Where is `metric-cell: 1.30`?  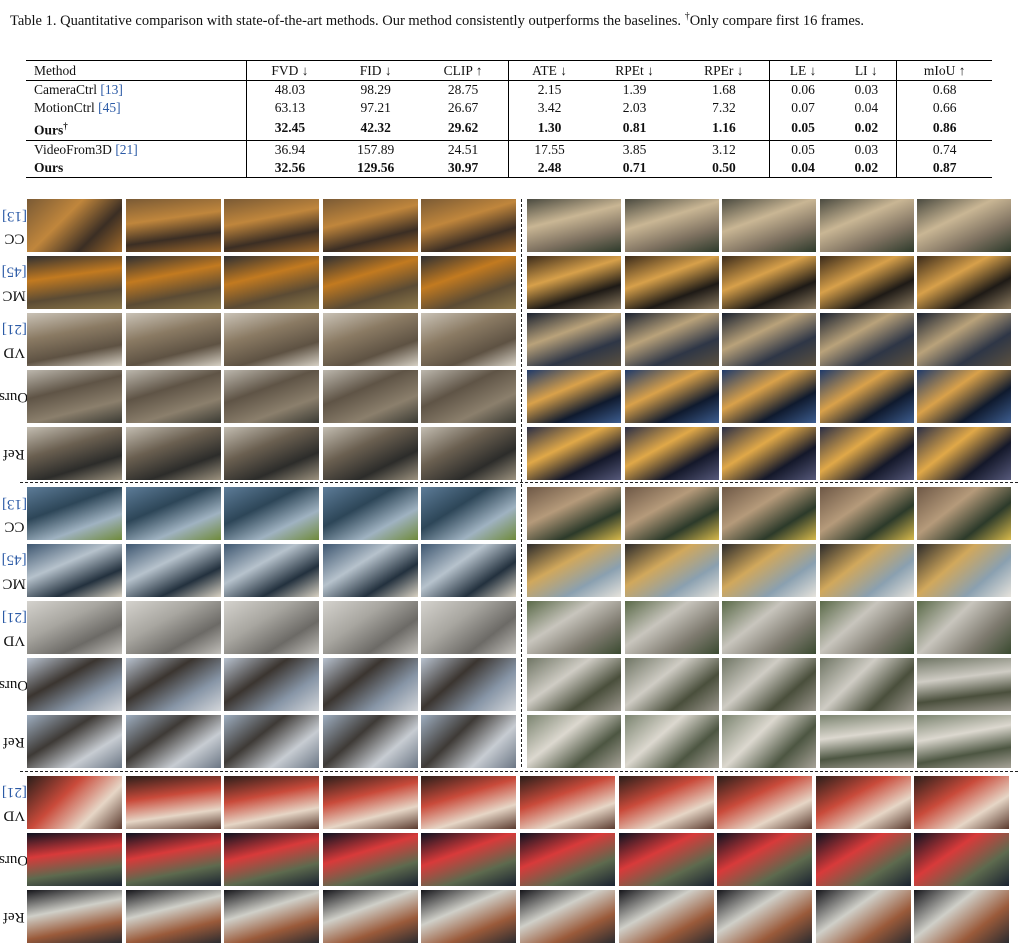
metric-cell: 1.30 is located at coordinates (549, 128).